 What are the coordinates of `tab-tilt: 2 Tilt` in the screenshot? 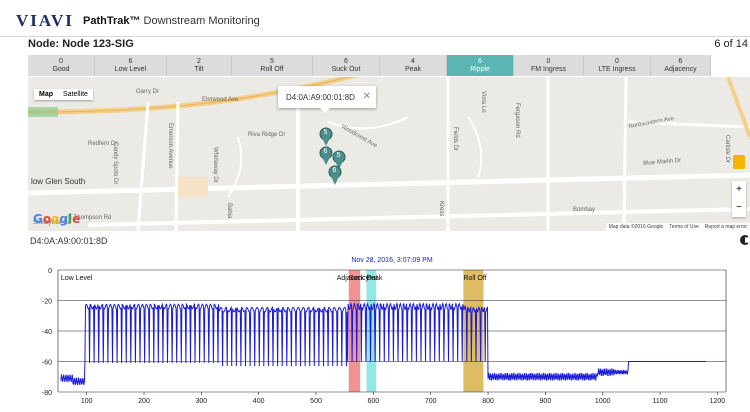 It's located at (199, 65).